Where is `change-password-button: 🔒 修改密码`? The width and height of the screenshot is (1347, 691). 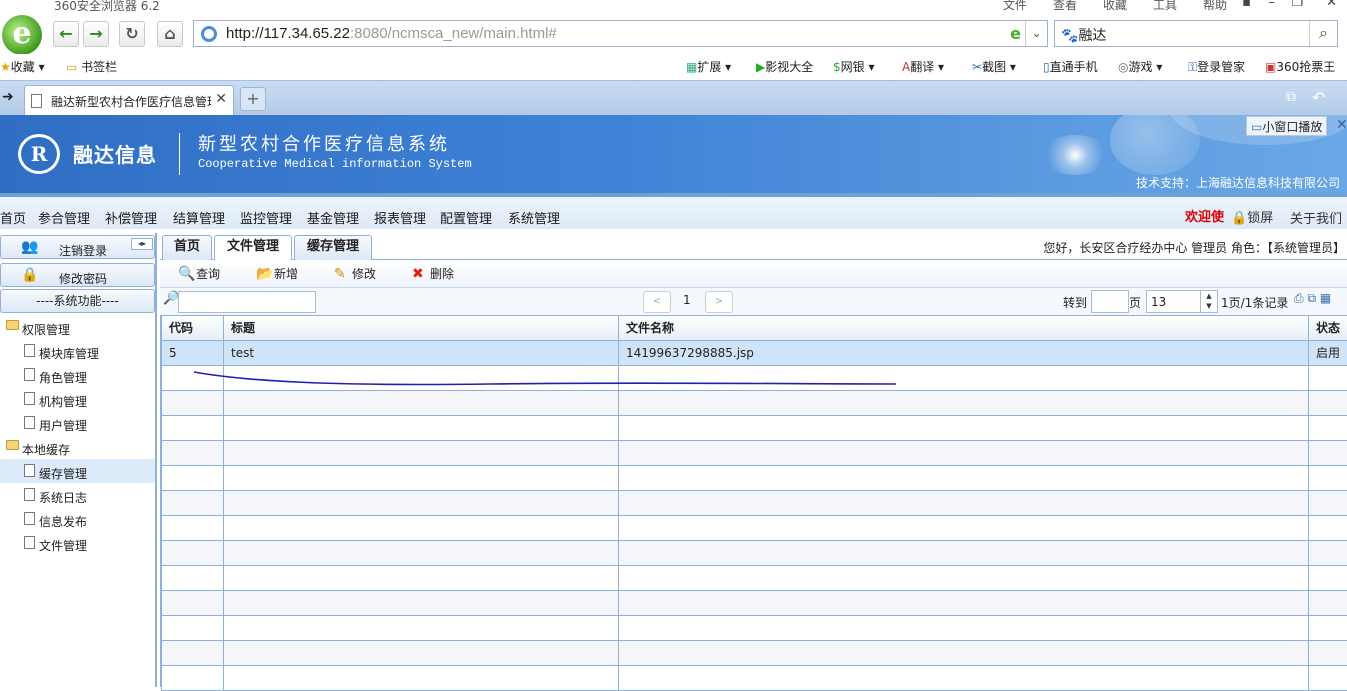 change-password-button: 🔒 修改密码 is located at coordinates (77, 275).